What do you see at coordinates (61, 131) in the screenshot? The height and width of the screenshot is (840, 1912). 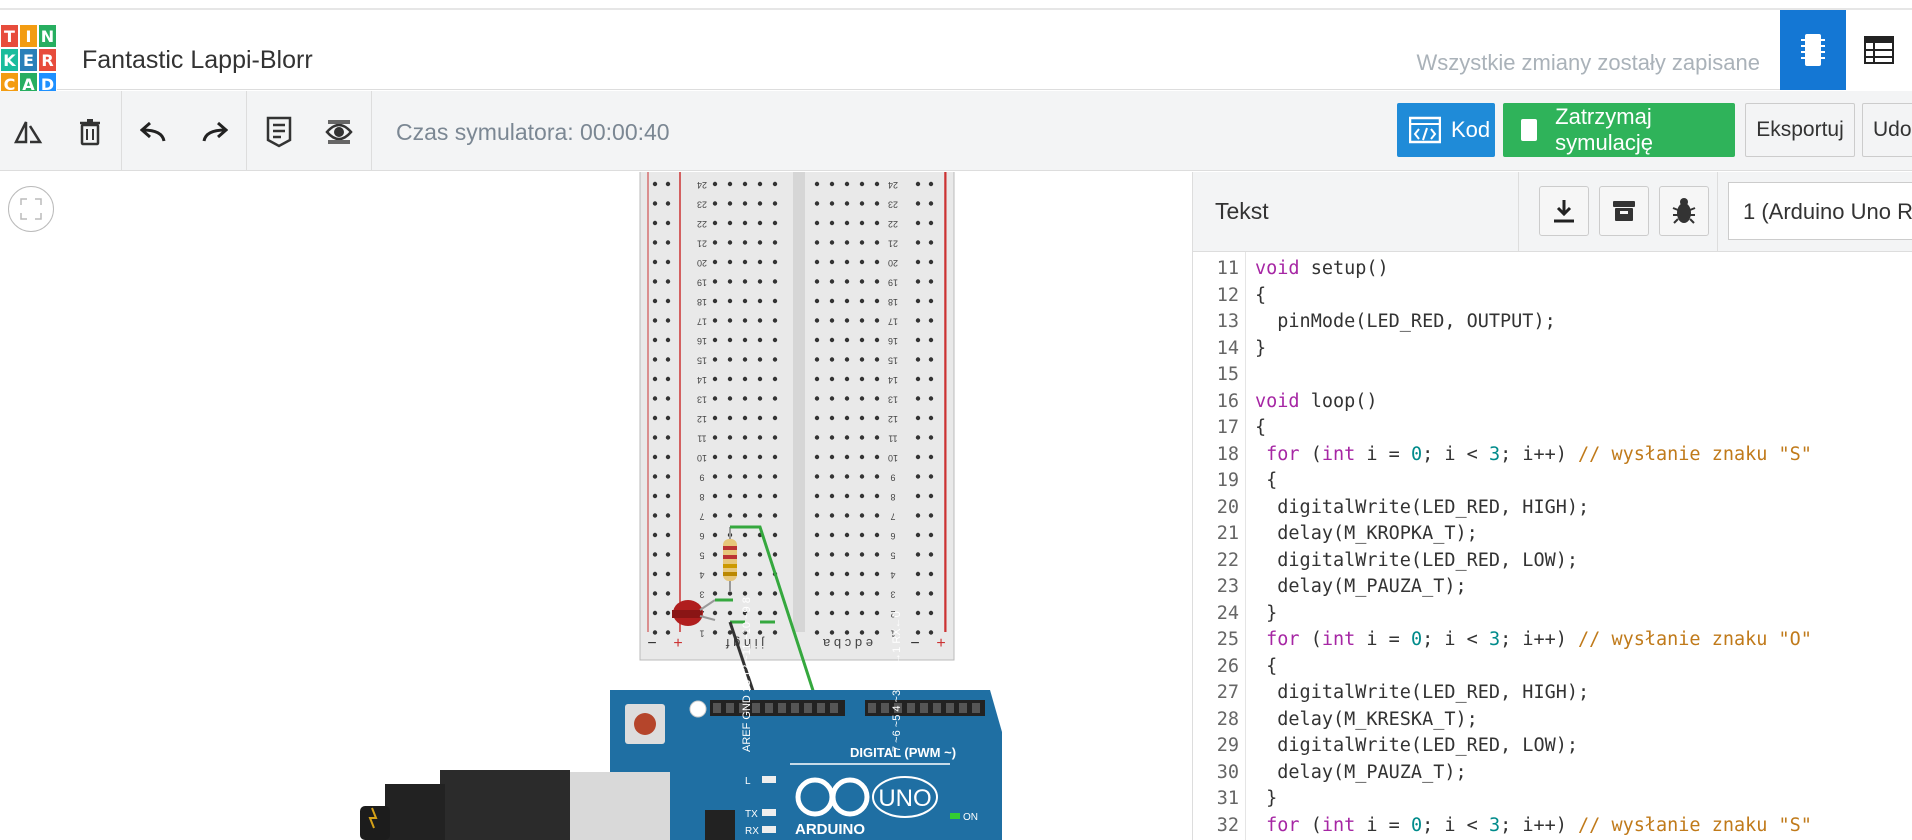 I see `tool-group-edit` at bounding box center [61, 131].